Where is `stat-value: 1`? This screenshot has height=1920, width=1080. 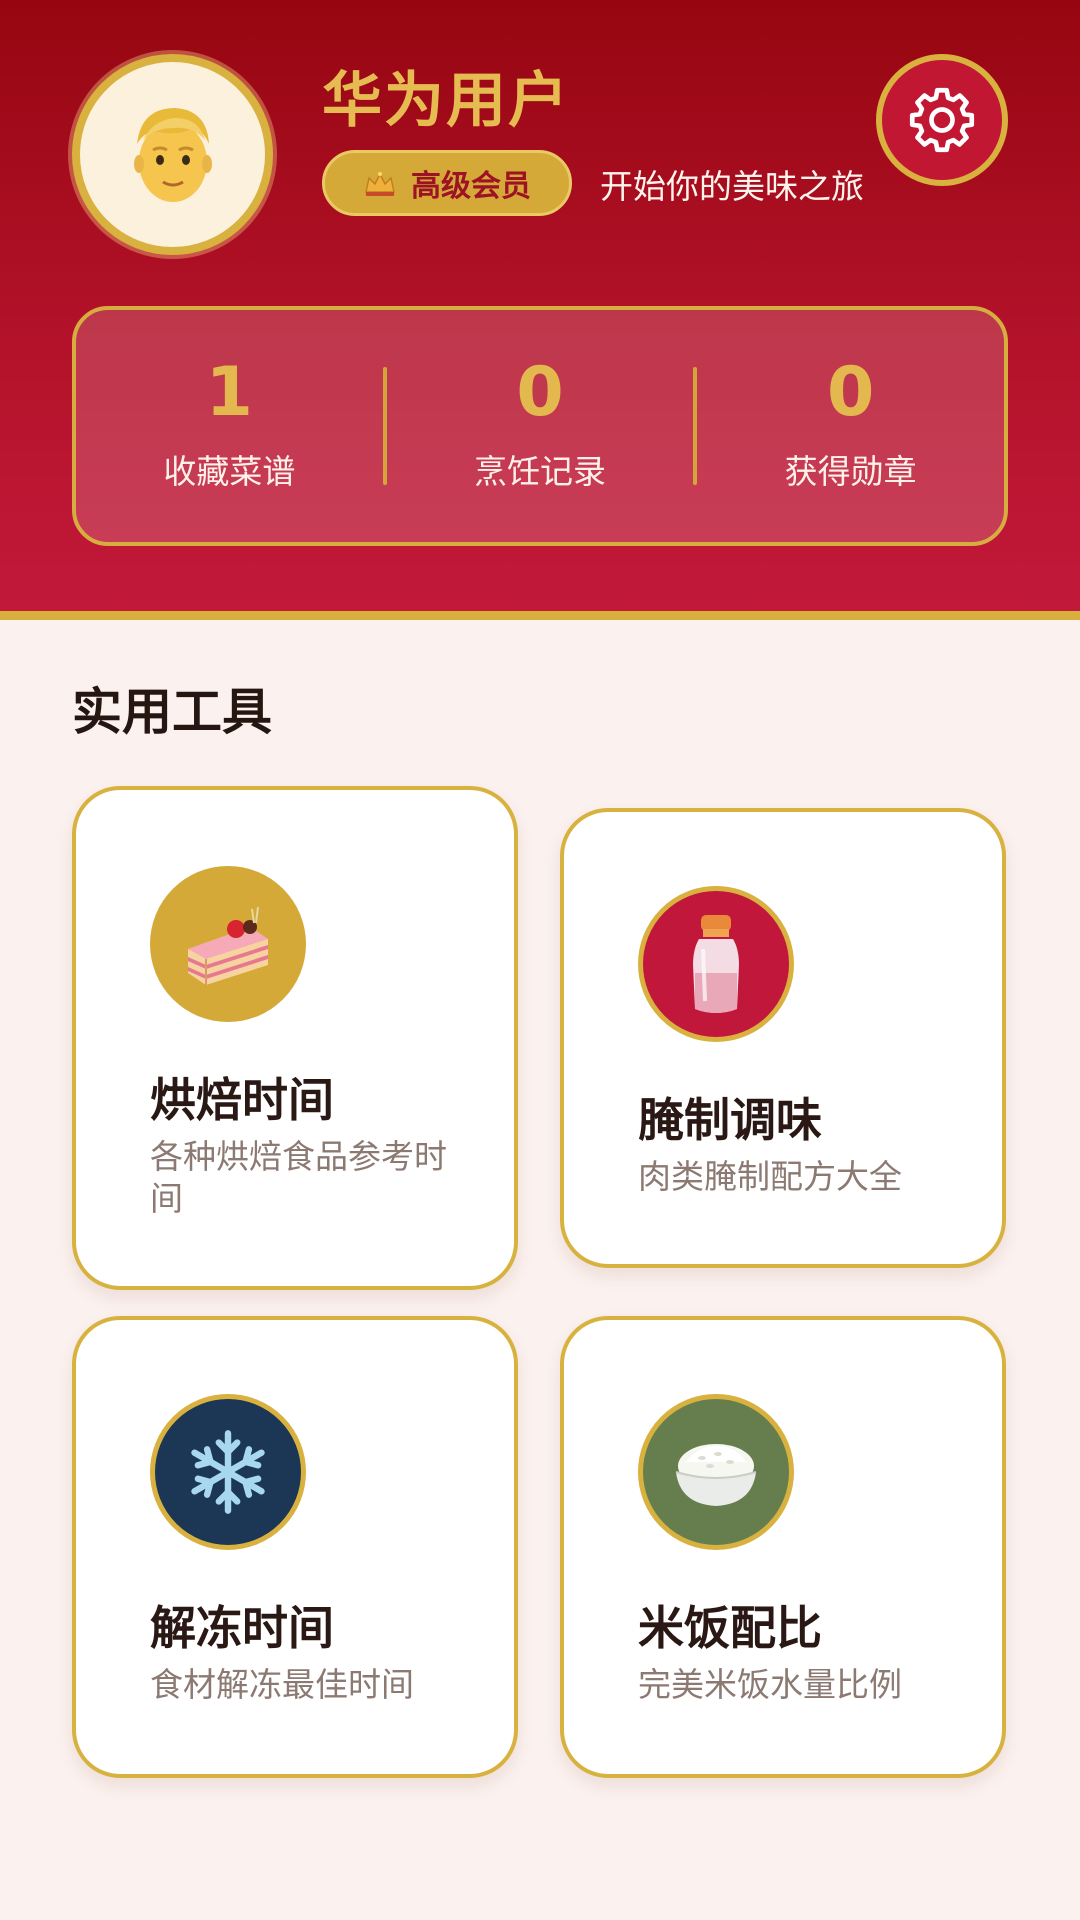
stat-value: 1 is located at coordinates (229, 392).